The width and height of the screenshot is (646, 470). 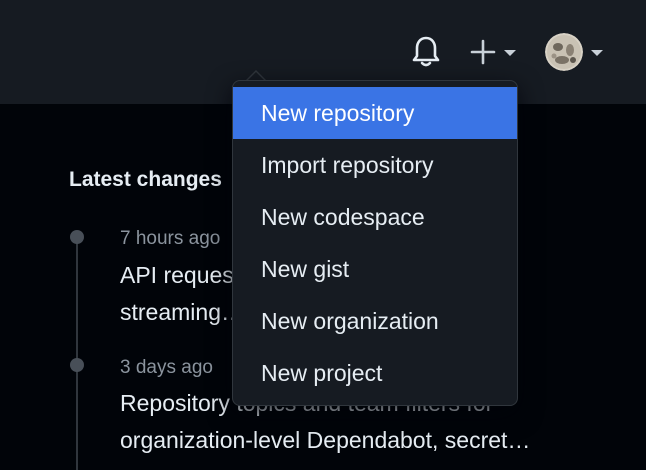 What do you see at coordinates (375, 373) in the screenshot?
I see `menu-item-new-project: New project` at bounding box center [375, 373].